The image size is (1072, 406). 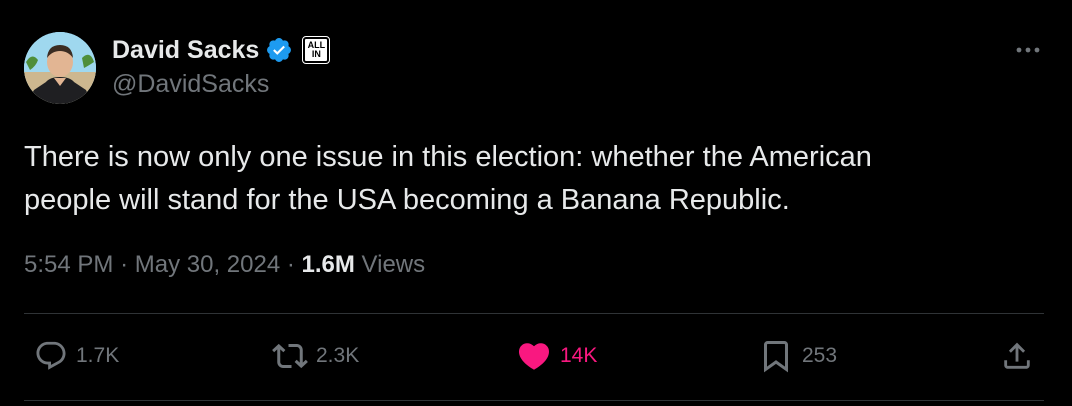 What do you see at coordinates (190, 84) in the screenshot?
I see `author-handle: @DavidSacks` at bounding box center [190, 84].